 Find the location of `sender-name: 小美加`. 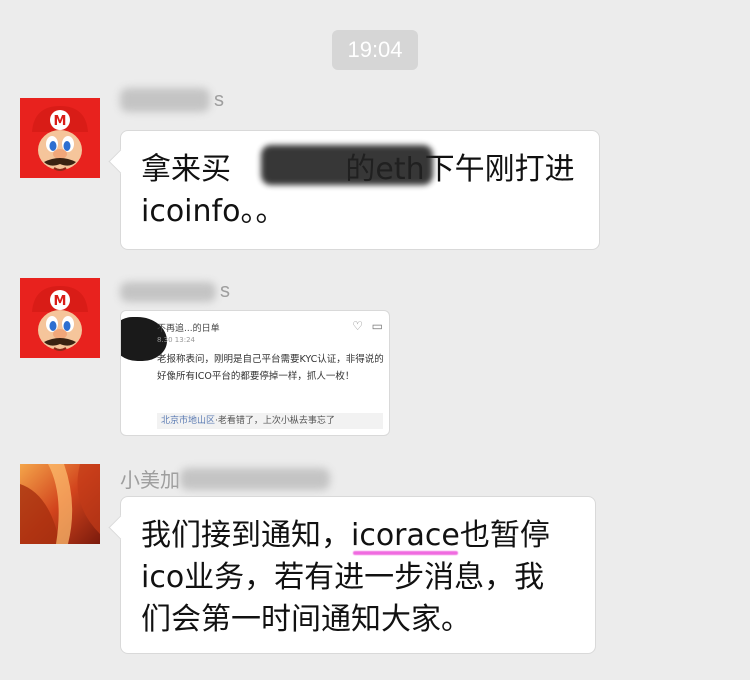

sender-name: 小美加 is located at coordinates (225, 479).